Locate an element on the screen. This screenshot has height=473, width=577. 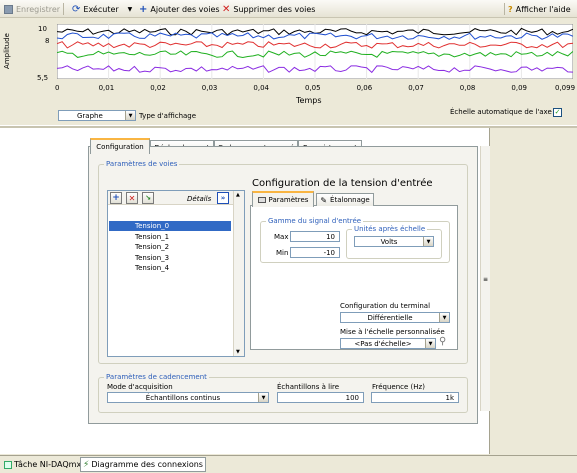
rate-label: Fréquence (Hz) is located at coordinates (398, 387).